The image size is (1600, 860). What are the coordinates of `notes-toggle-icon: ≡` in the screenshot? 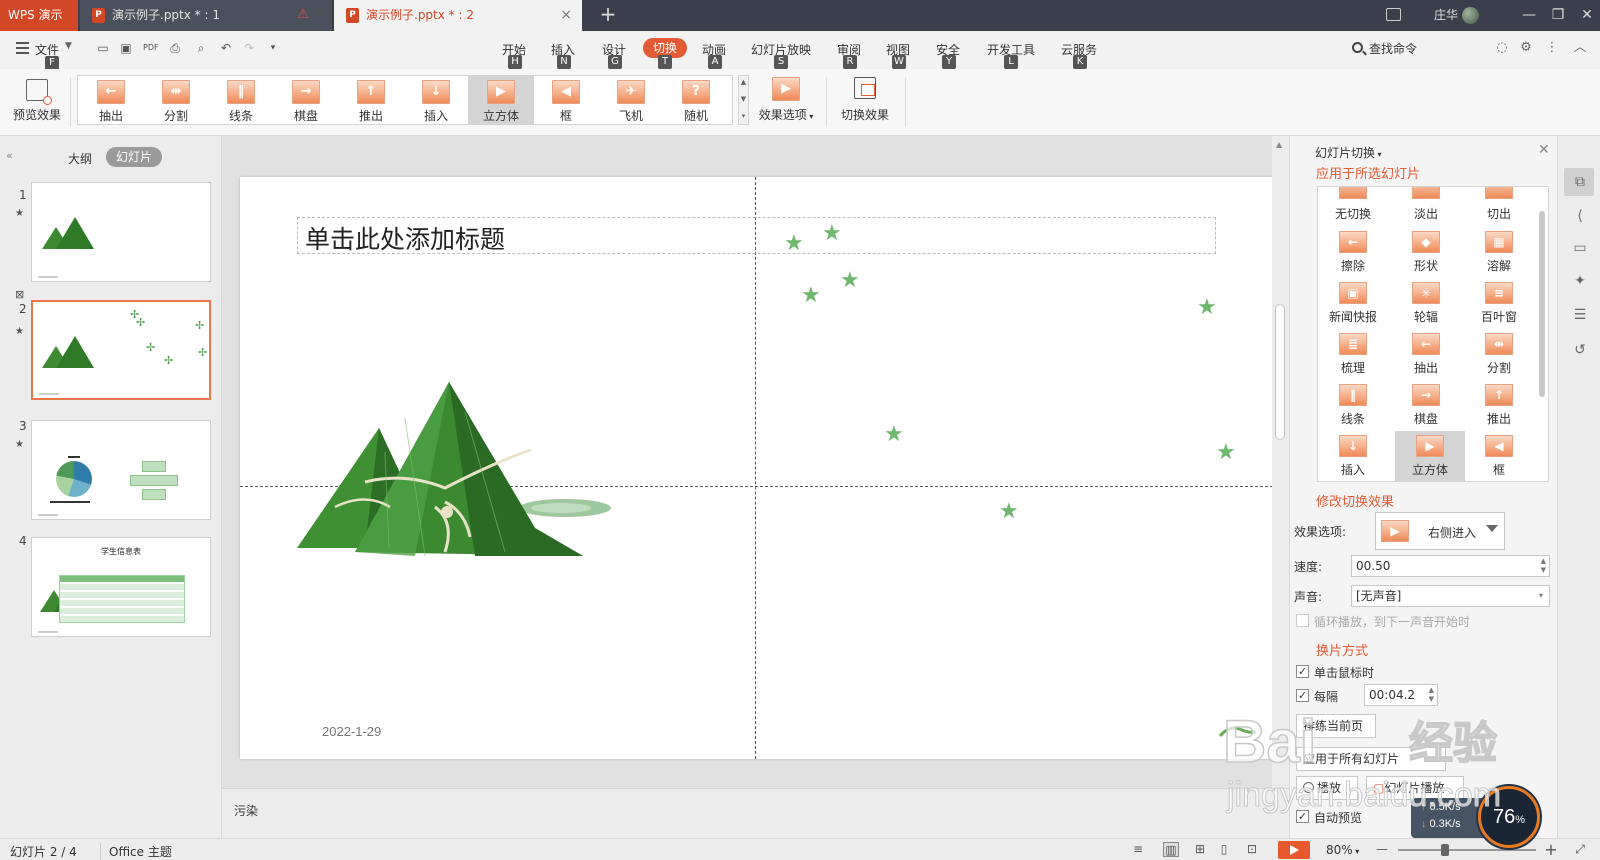 It's located at (1138, 849).